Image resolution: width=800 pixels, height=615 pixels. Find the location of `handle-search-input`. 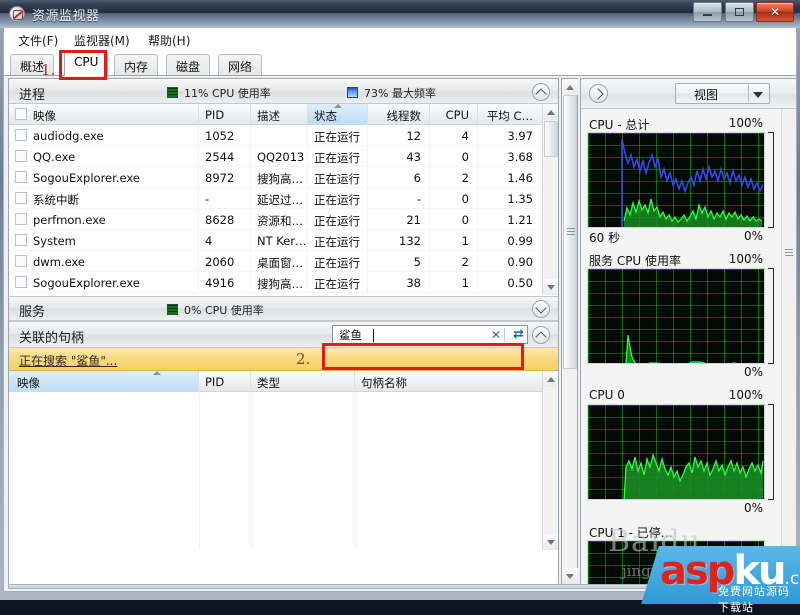

handle-search-input is located at coordinates (401, 334).